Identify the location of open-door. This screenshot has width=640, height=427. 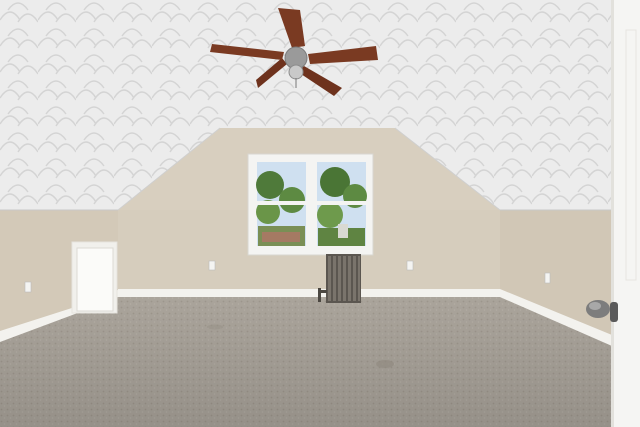
(625, 213).